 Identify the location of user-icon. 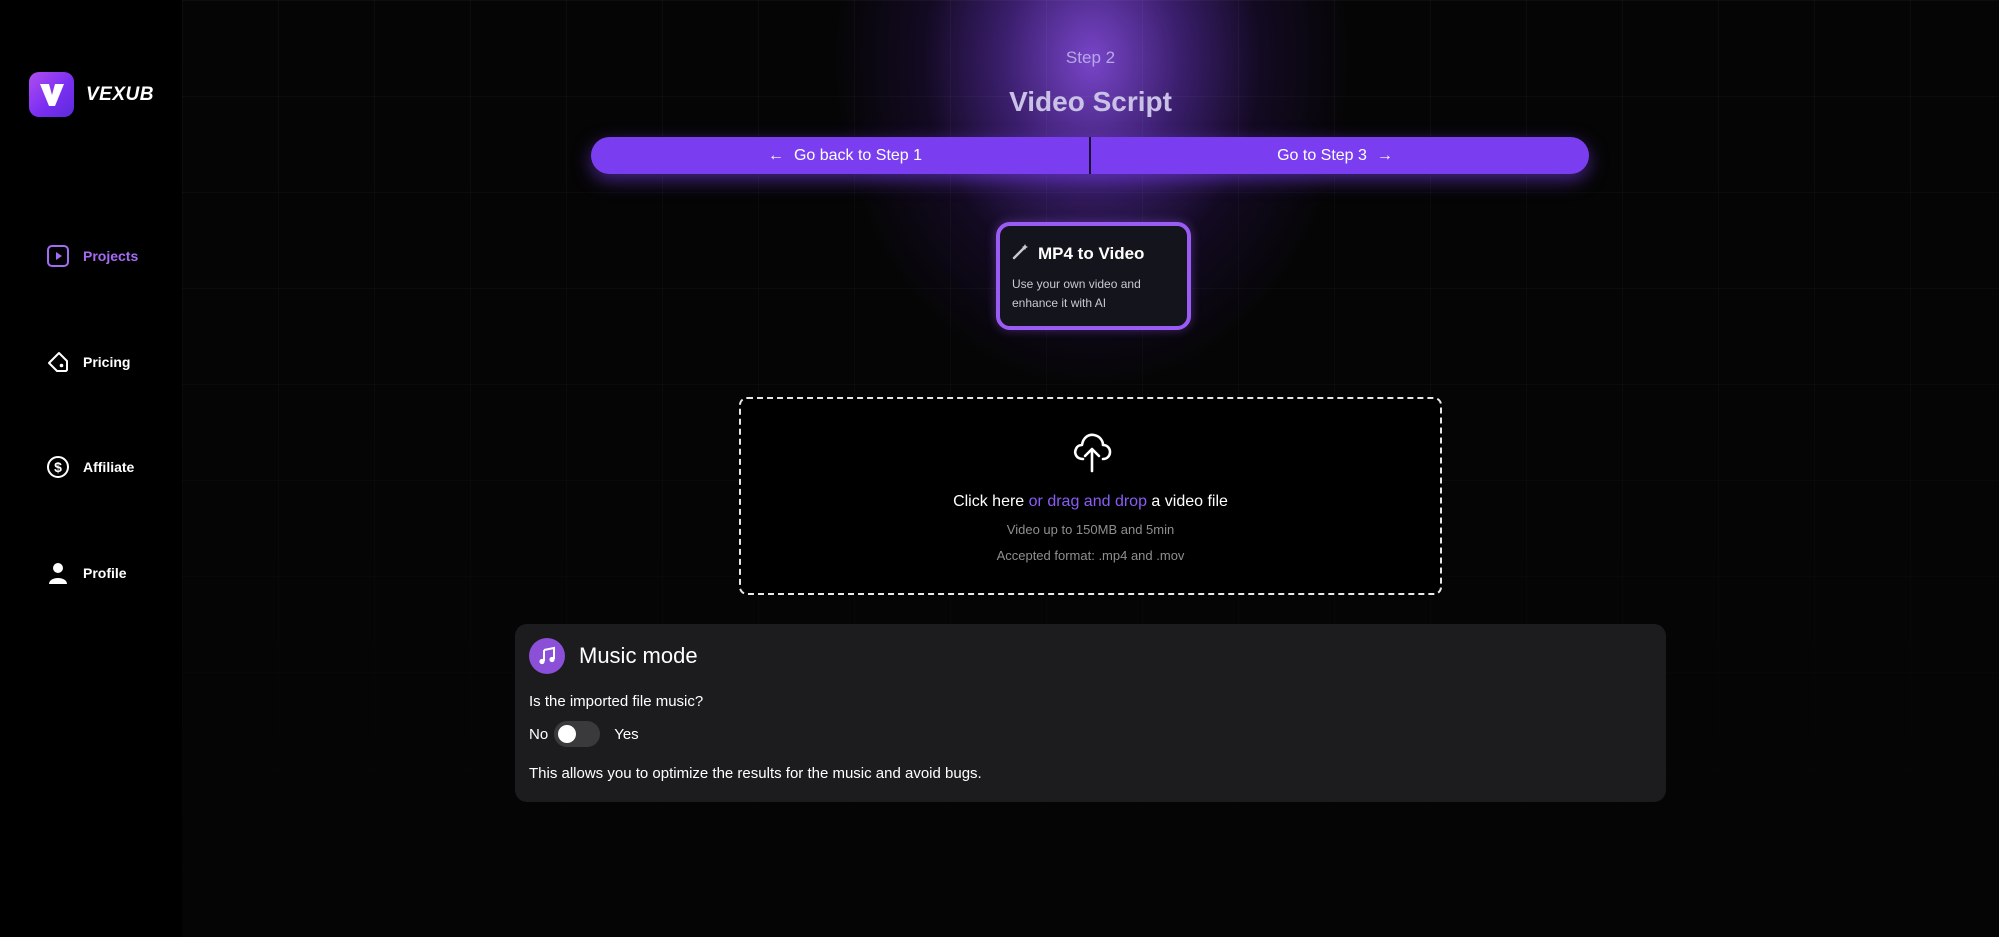
(58, 573).